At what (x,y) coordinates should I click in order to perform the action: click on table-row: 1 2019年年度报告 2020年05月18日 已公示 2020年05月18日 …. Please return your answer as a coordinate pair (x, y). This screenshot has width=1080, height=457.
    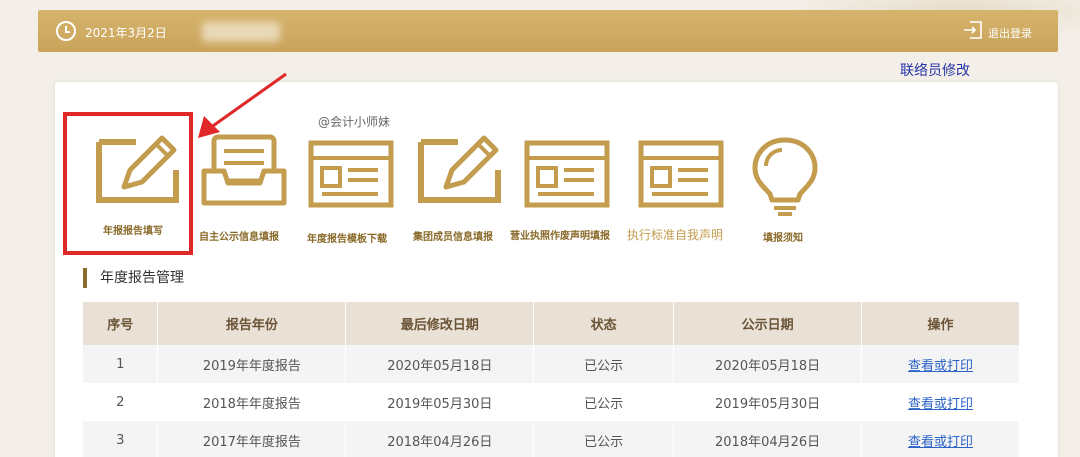
    Looking at the image, I should click on (551, 364).